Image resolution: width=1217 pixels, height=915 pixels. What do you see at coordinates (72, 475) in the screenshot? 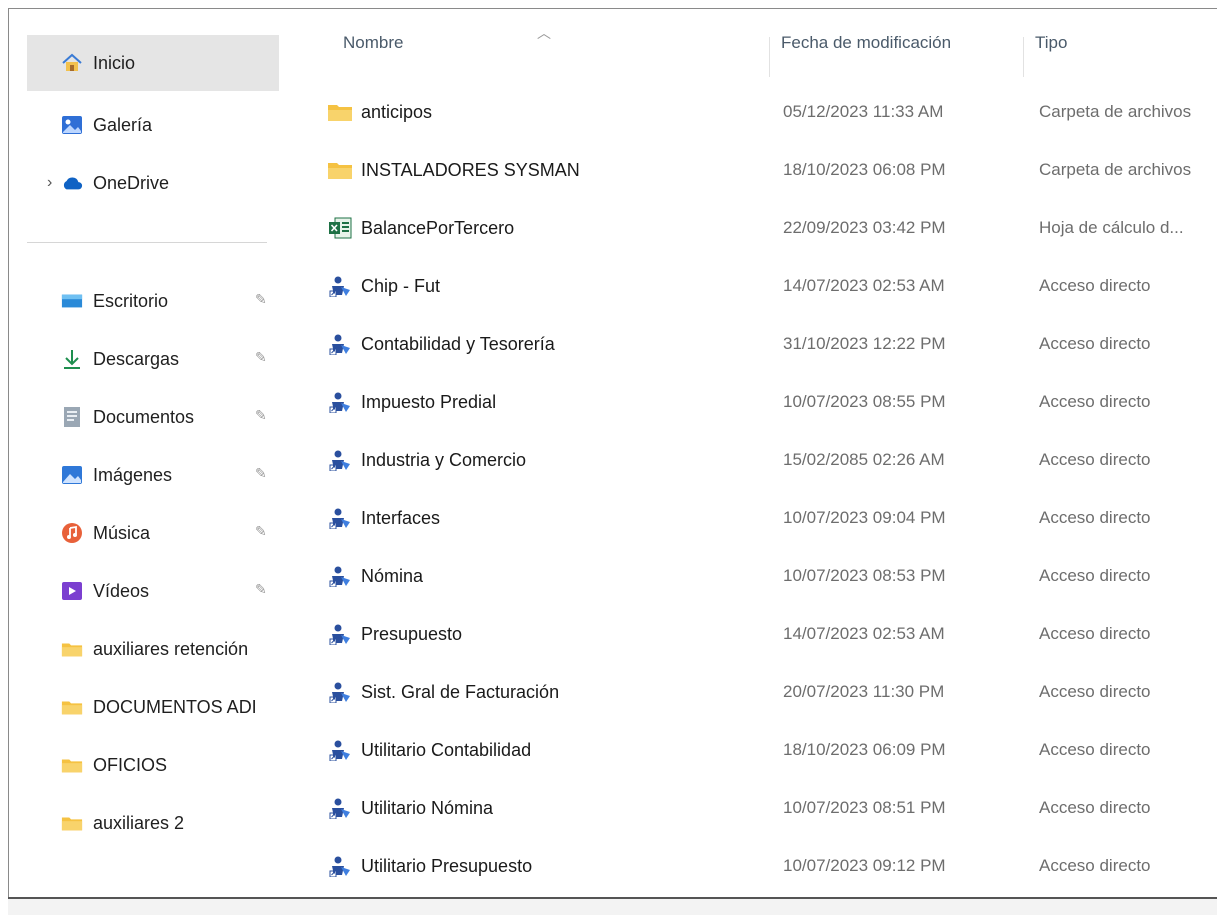
I see `pictures-icon` at bounding box center [72, 475].